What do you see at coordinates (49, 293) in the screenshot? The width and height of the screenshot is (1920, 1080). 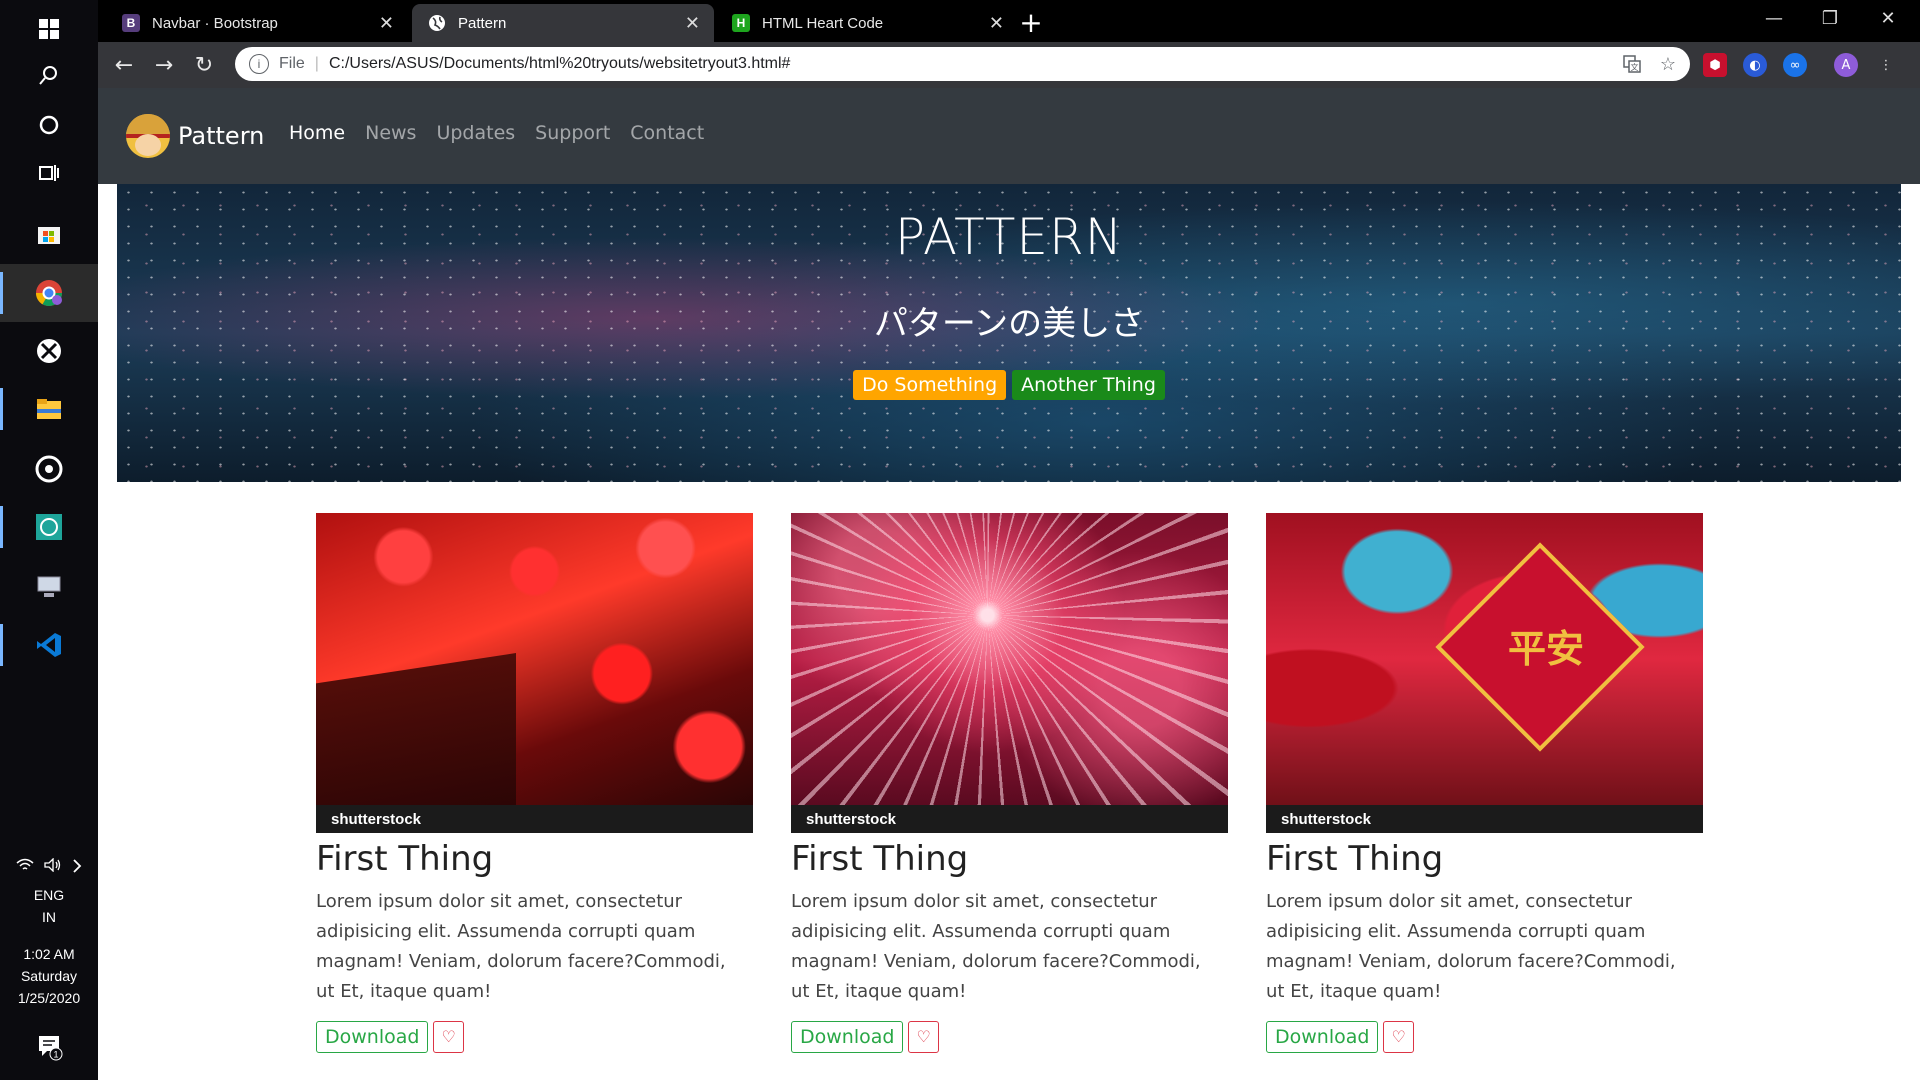 I see `chrome-icon` at bounding box center [49, 293].